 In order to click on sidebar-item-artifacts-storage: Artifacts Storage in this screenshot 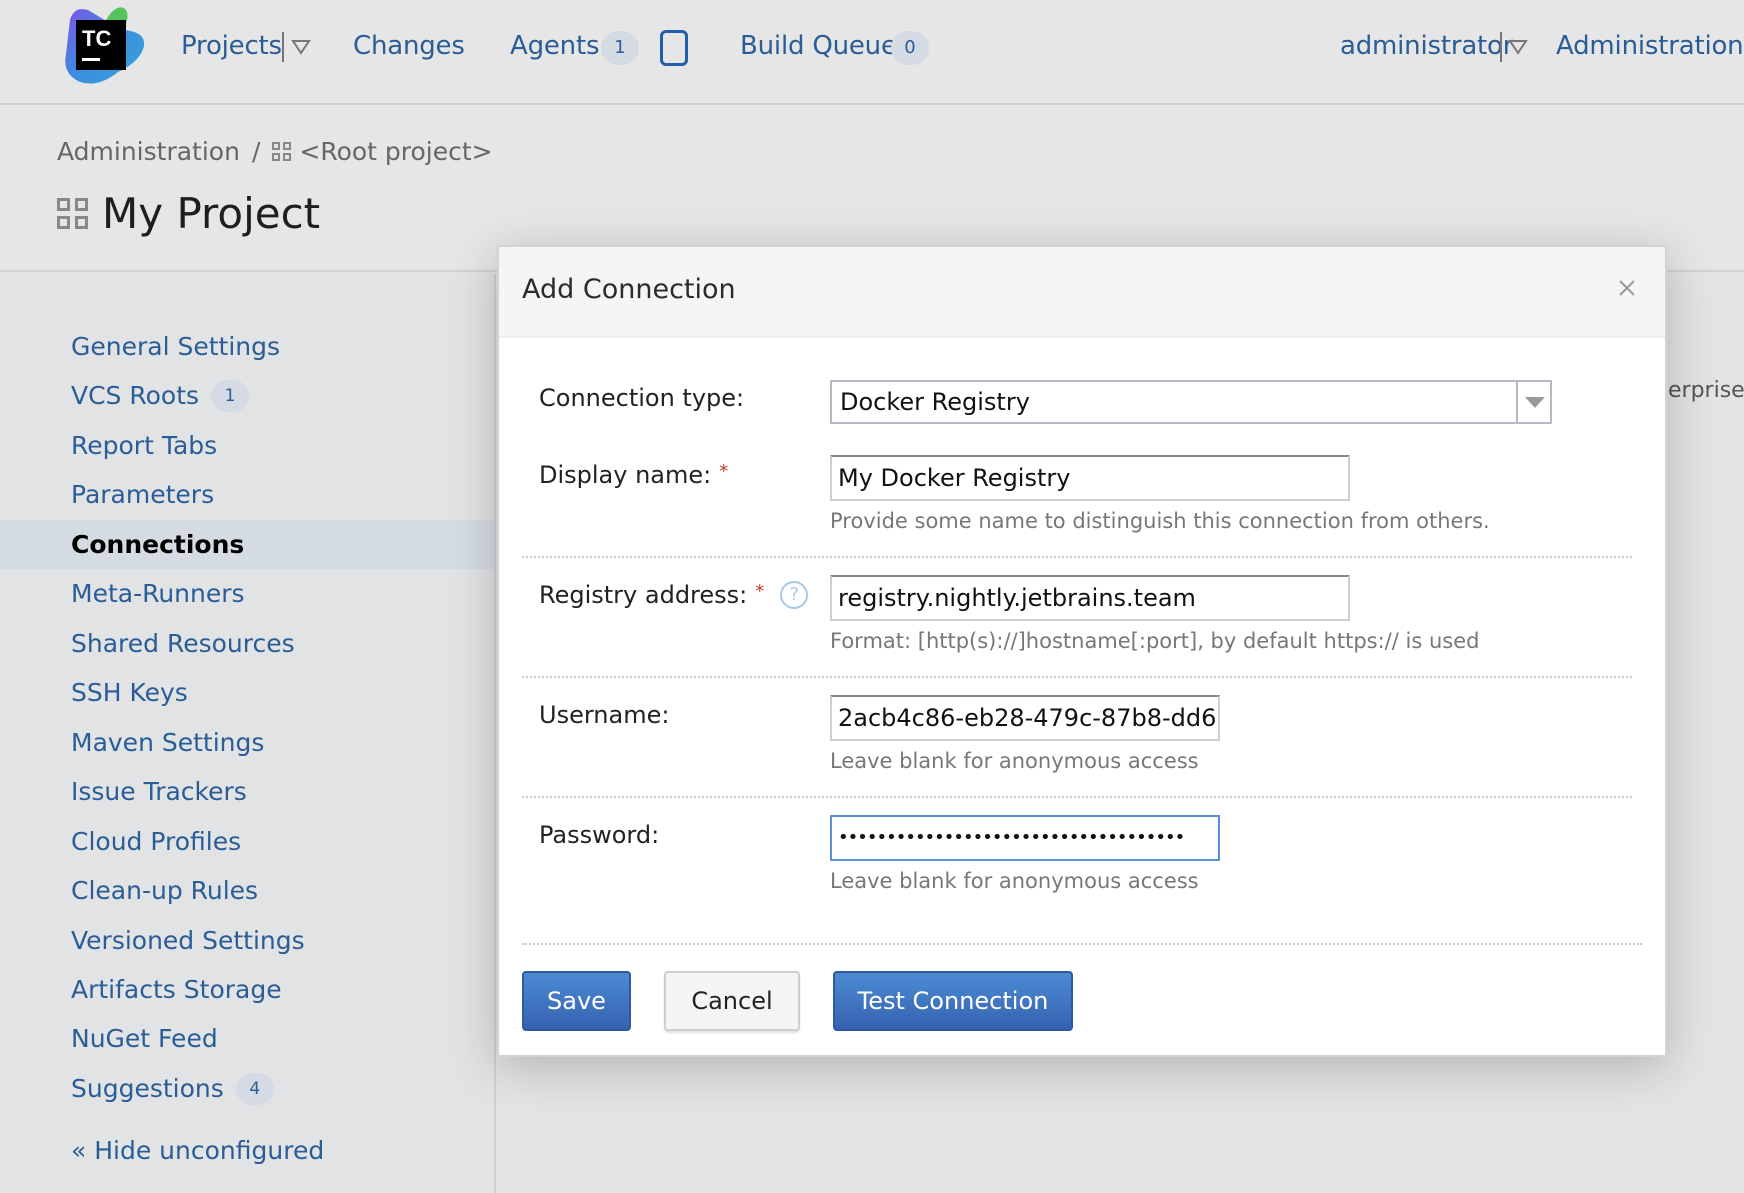, I will do `click(247, 989)`.